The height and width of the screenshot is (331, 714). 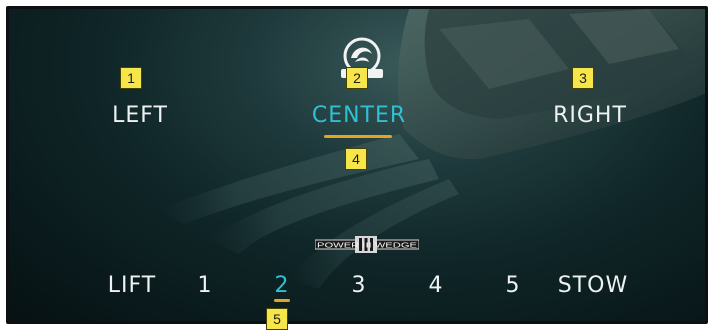 I want to click on lift-step-4: 4, so click(x=436, y=285).